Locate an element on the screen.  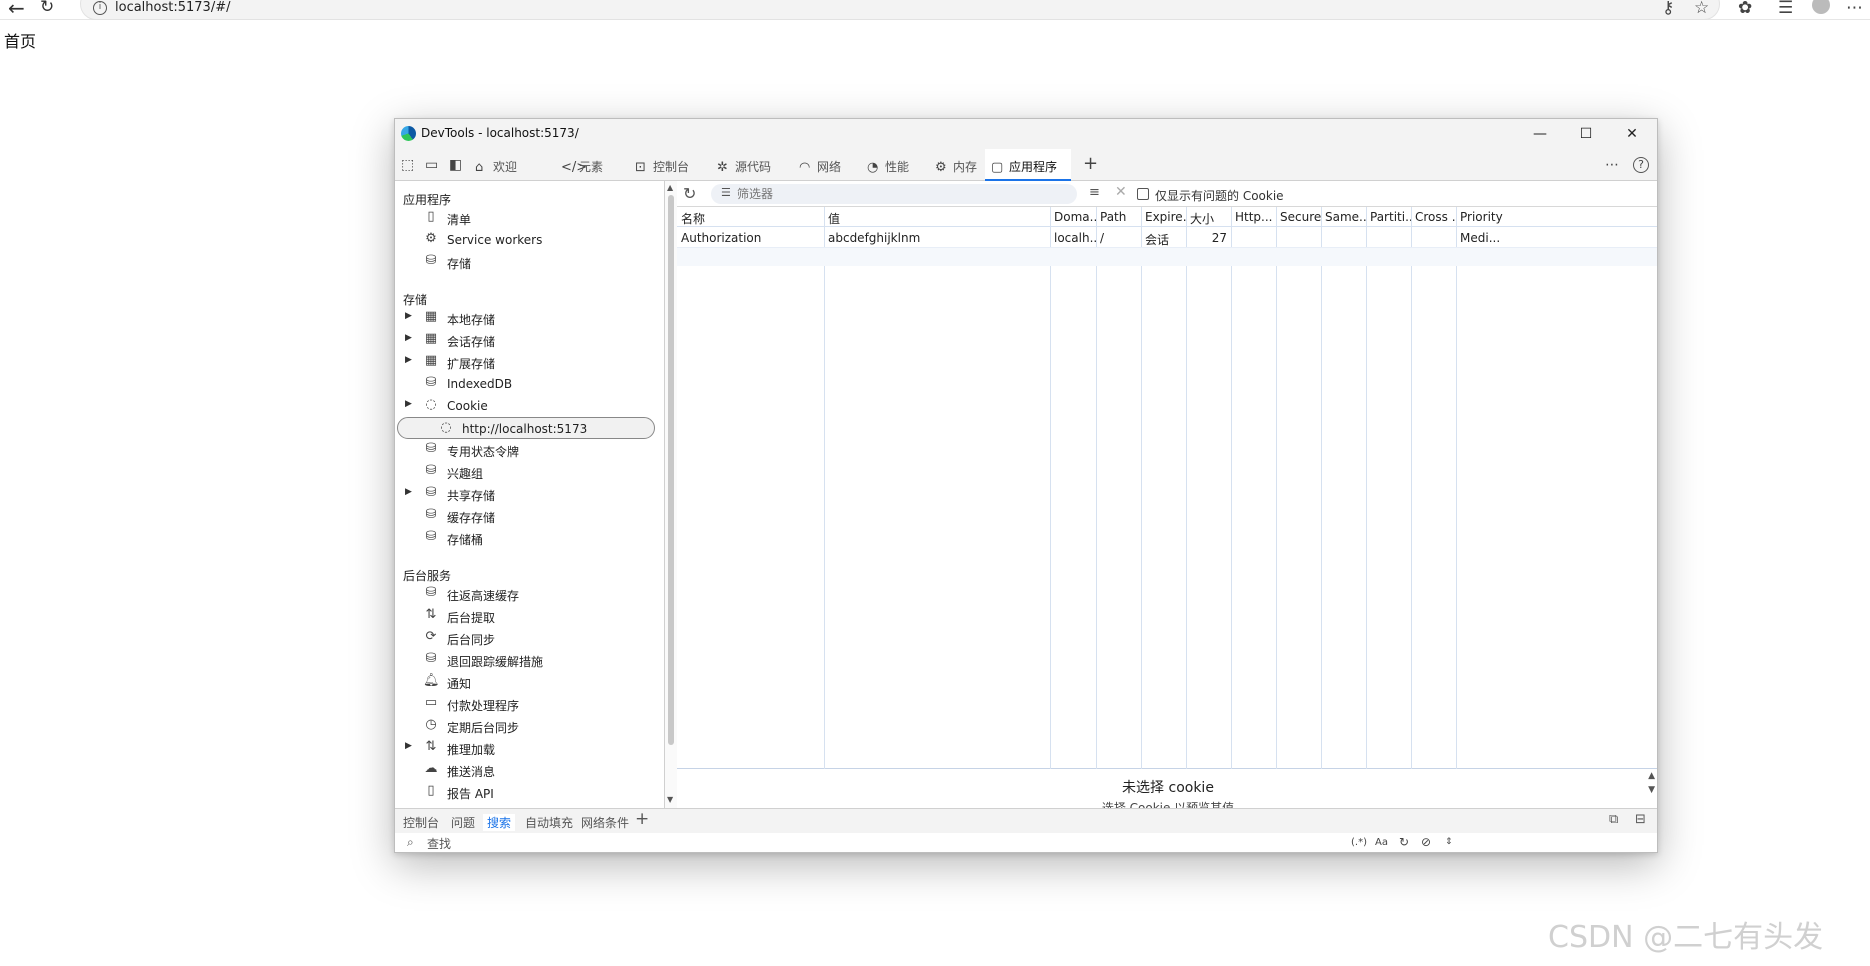
refresh-search-icon: ↻ is located at coordinates (1404, 842).